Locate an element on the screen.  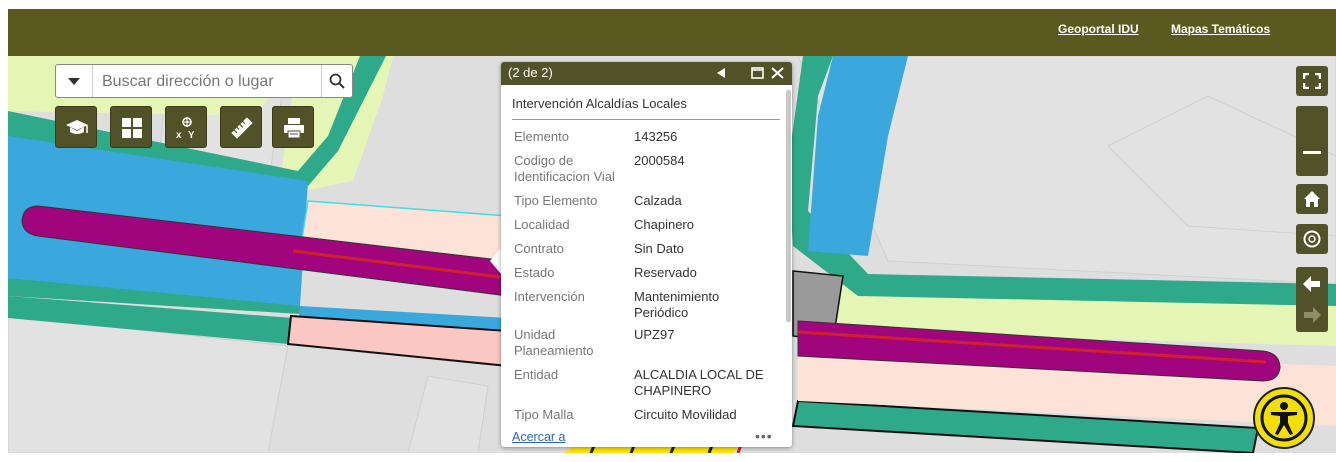
field-value: Chapinero is located at coordinates (664, 224).